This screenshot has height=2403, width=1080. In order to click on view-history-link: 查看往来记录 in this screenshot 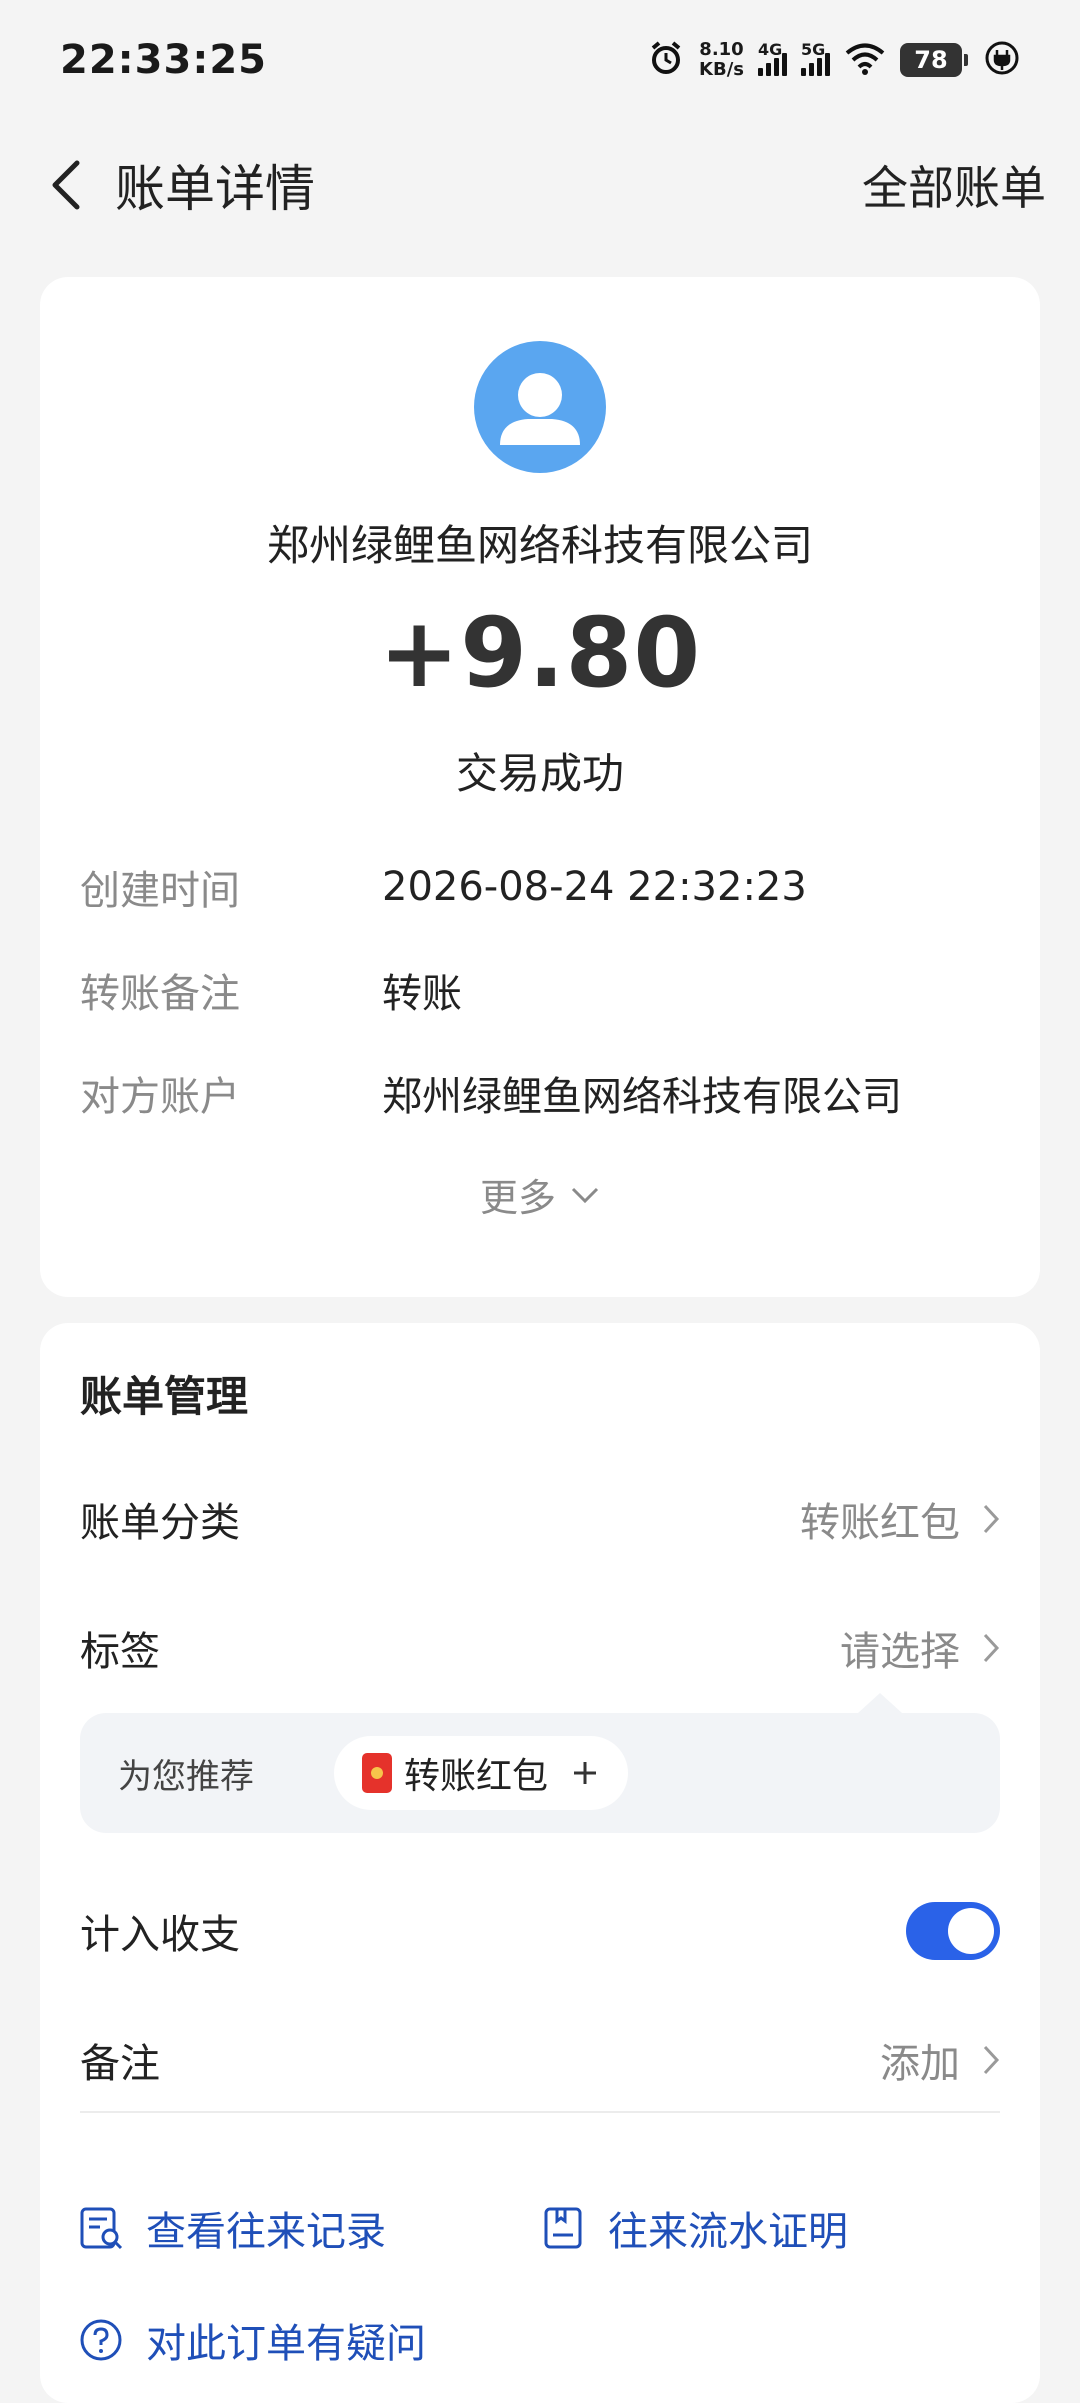, I will do `click(232, 2228)`.